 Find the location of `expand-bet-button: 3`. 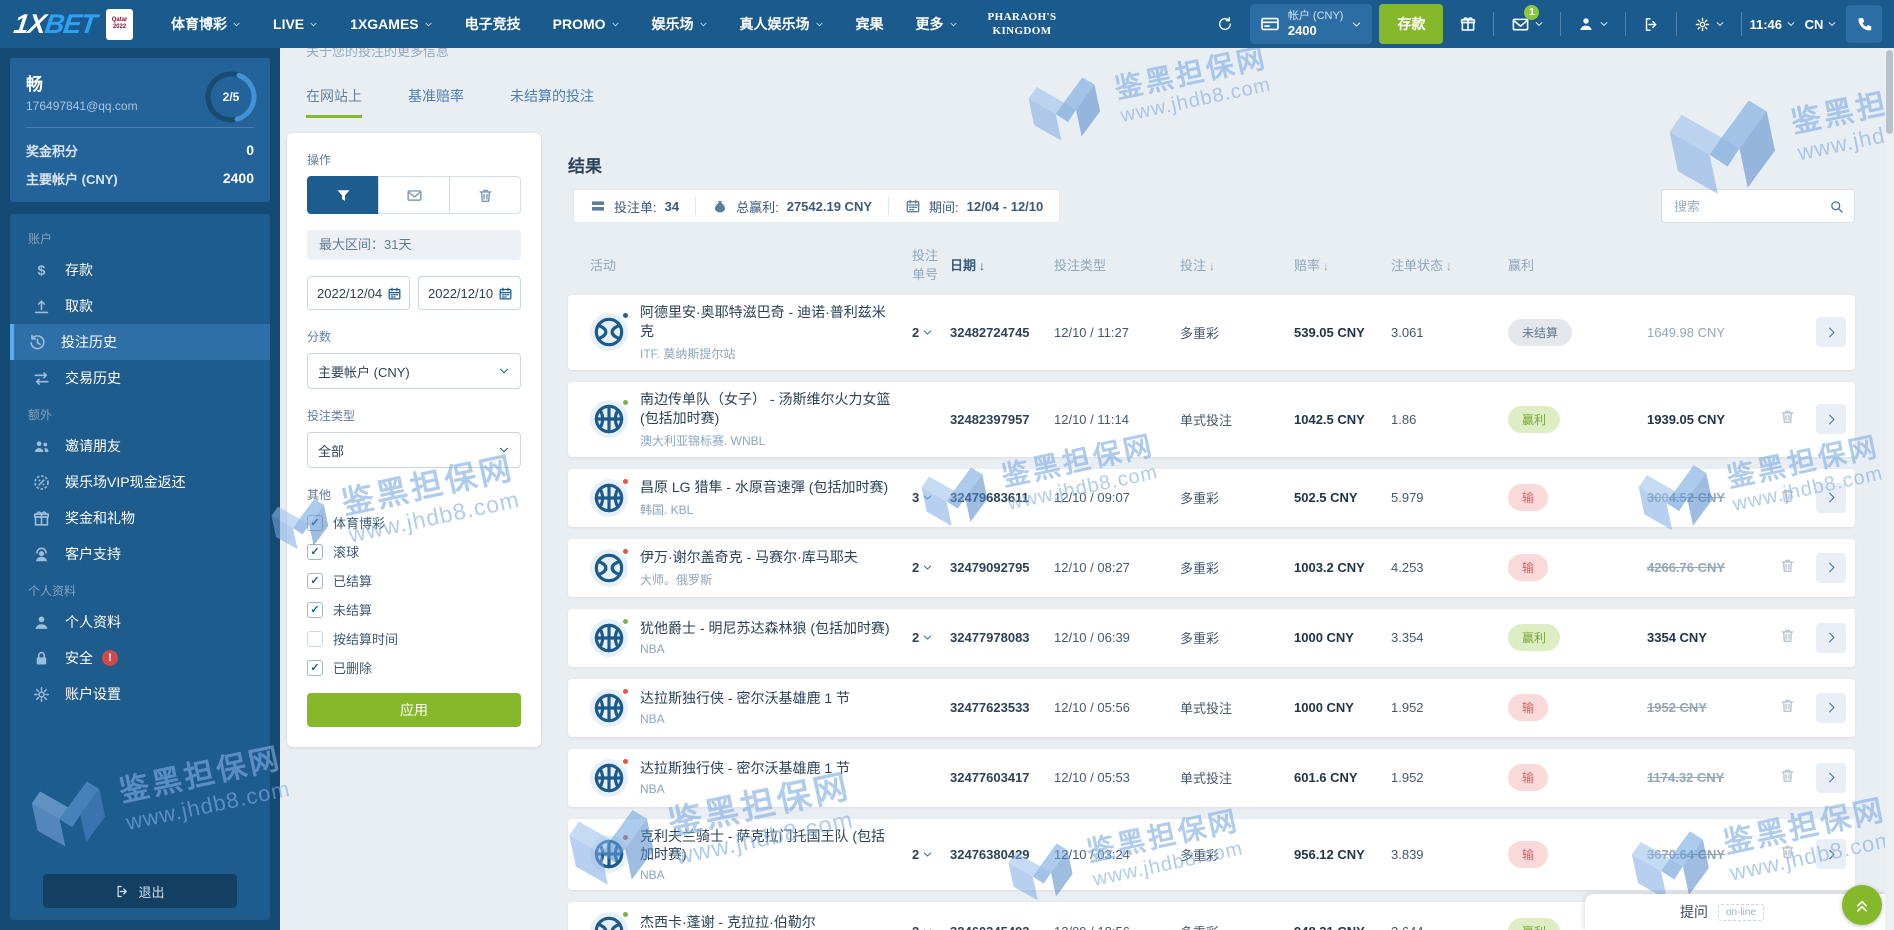

expand-bet-button: 3 is located at coordinates (931, 497).